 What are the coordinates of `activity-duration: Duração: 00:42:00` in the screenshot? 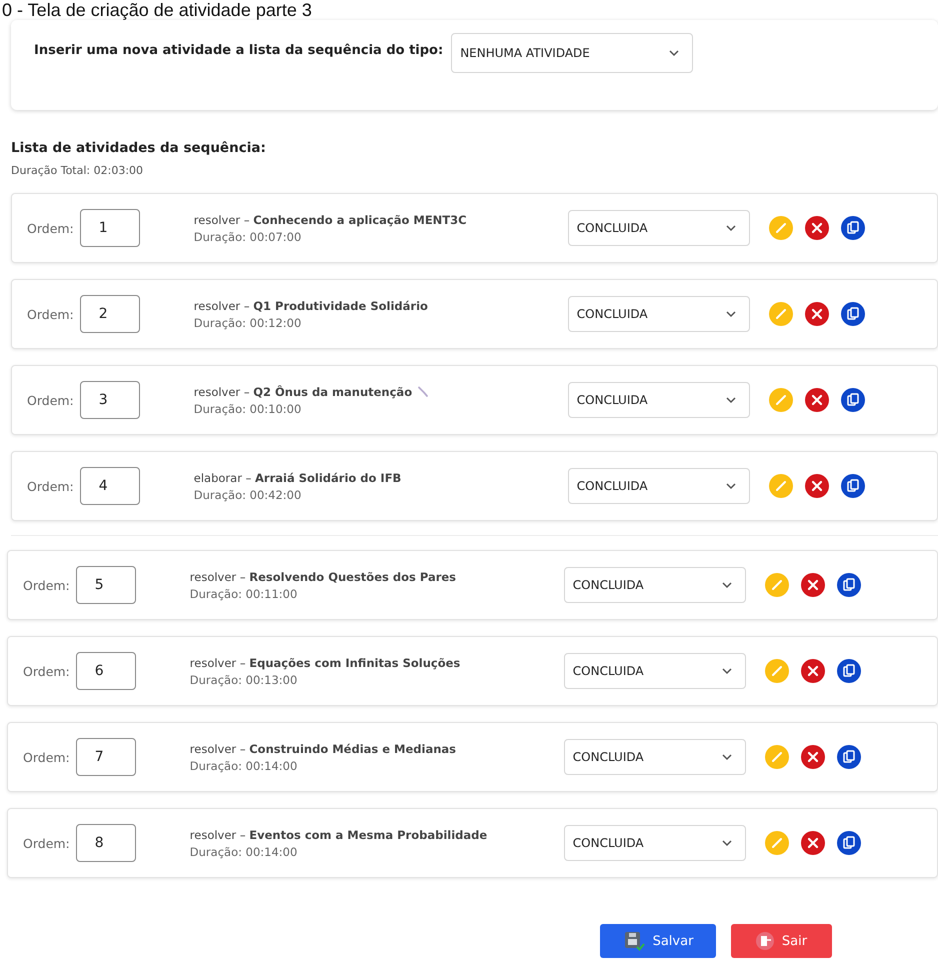 It's located at (248, 495).